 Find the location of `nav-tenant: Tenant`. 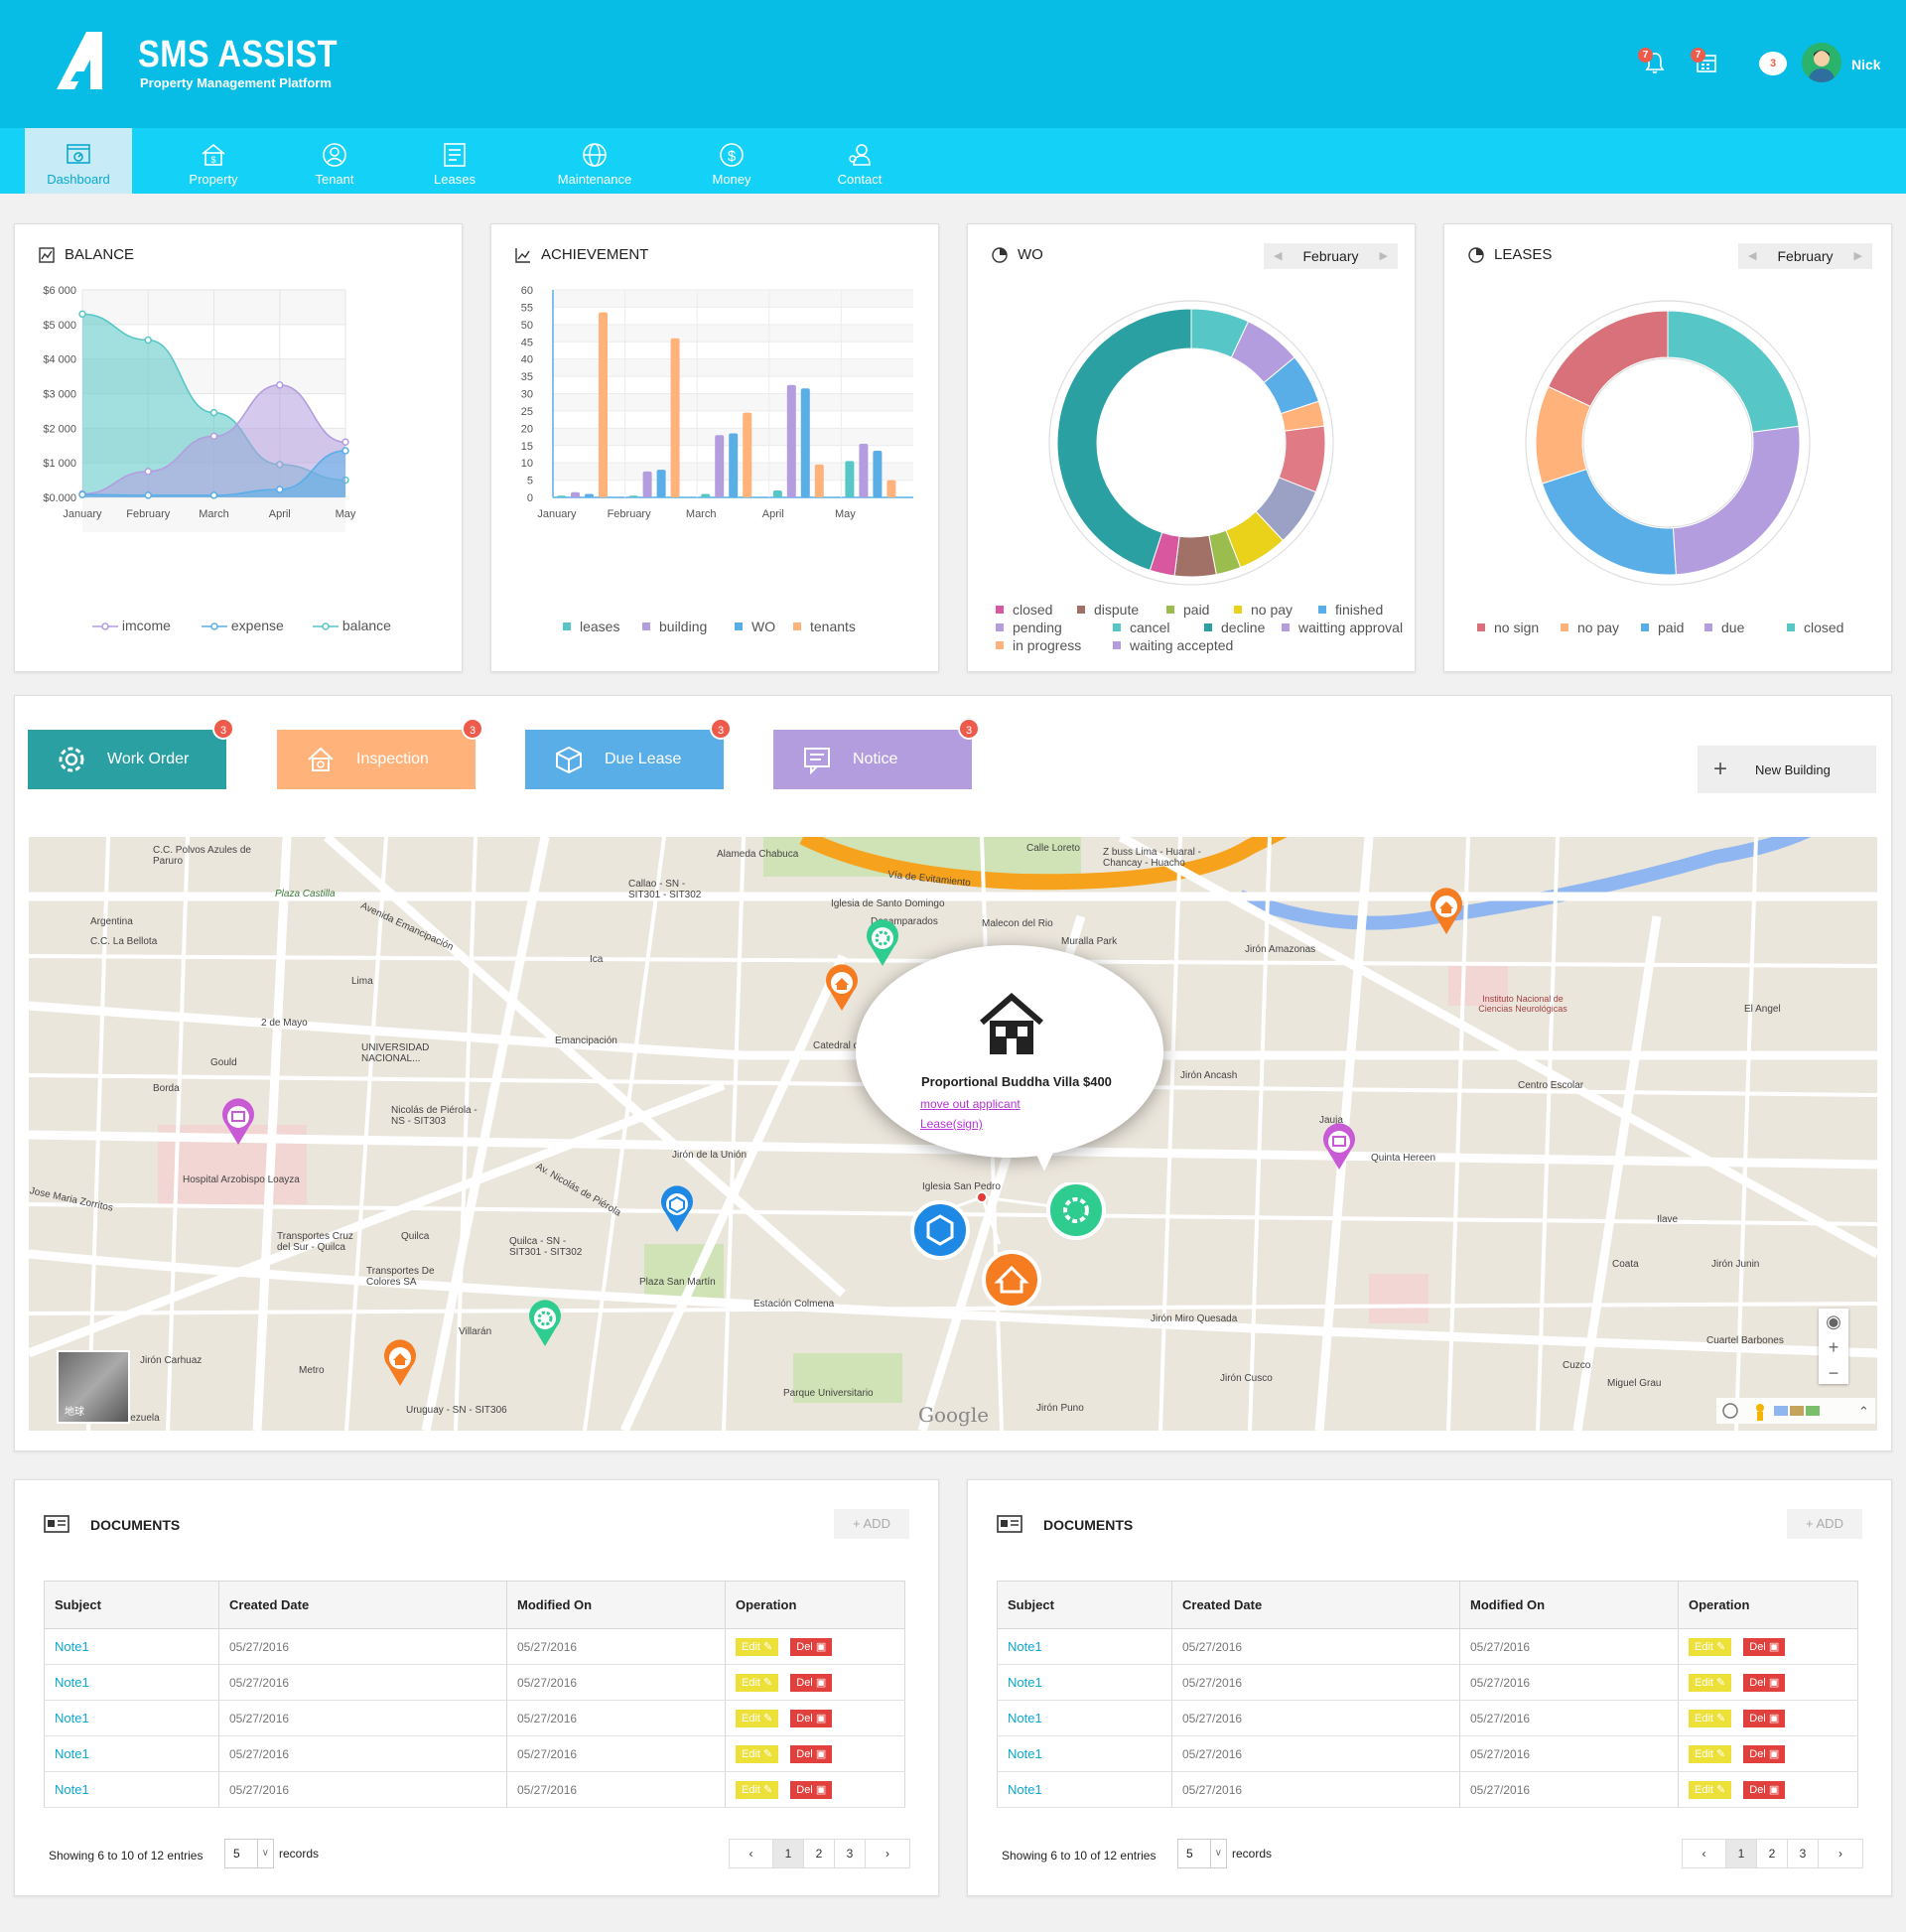

nav-tenant: Tenant is located at coordinates (334, 161).